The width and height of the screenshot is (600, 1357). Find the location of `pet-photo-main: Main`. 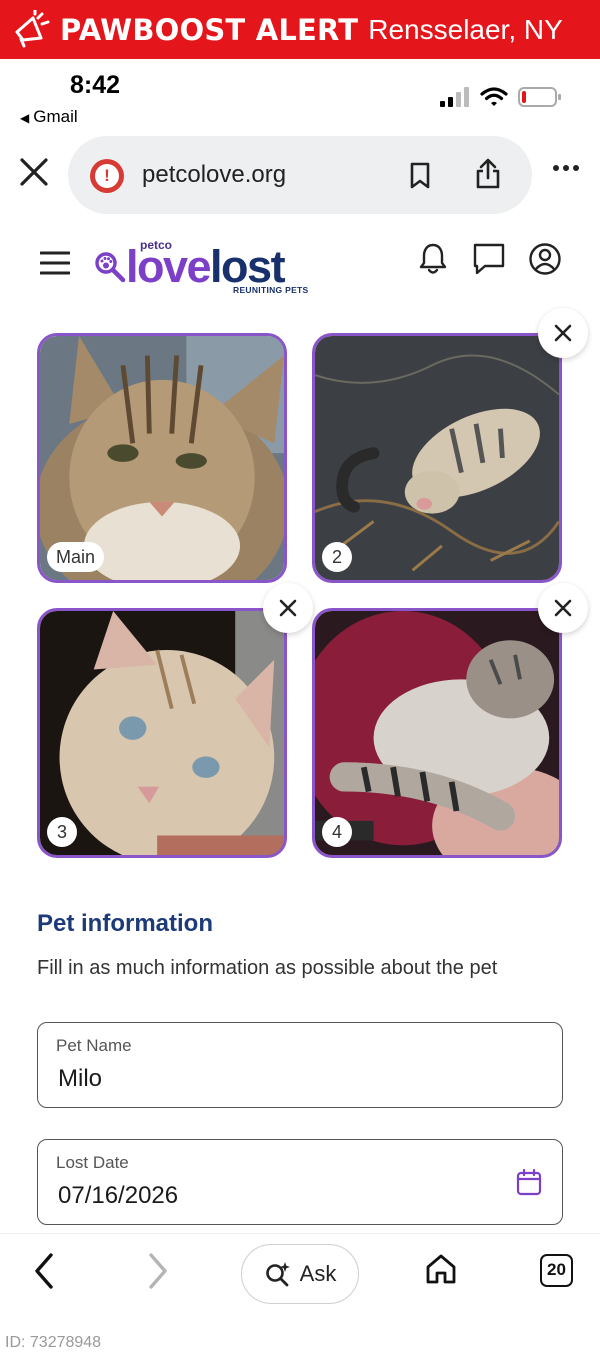

pet-photo-main: Main is located at coordinates (162, 458).